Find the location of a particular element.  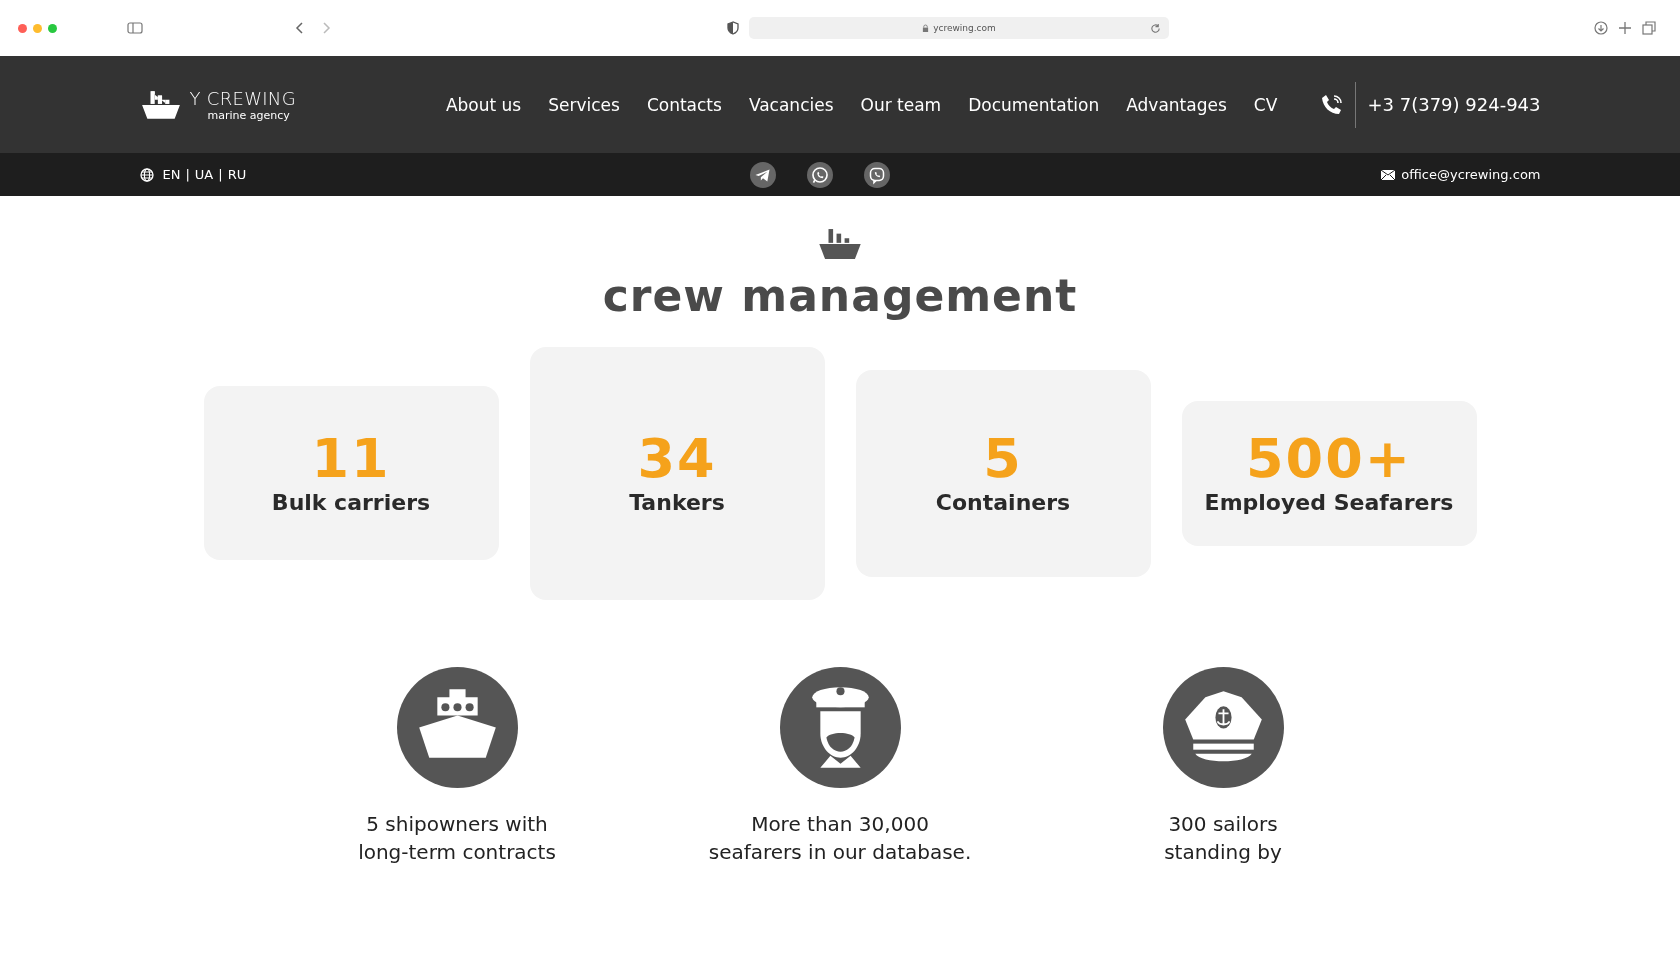

globe-icon is located at coordinates (146, 174).